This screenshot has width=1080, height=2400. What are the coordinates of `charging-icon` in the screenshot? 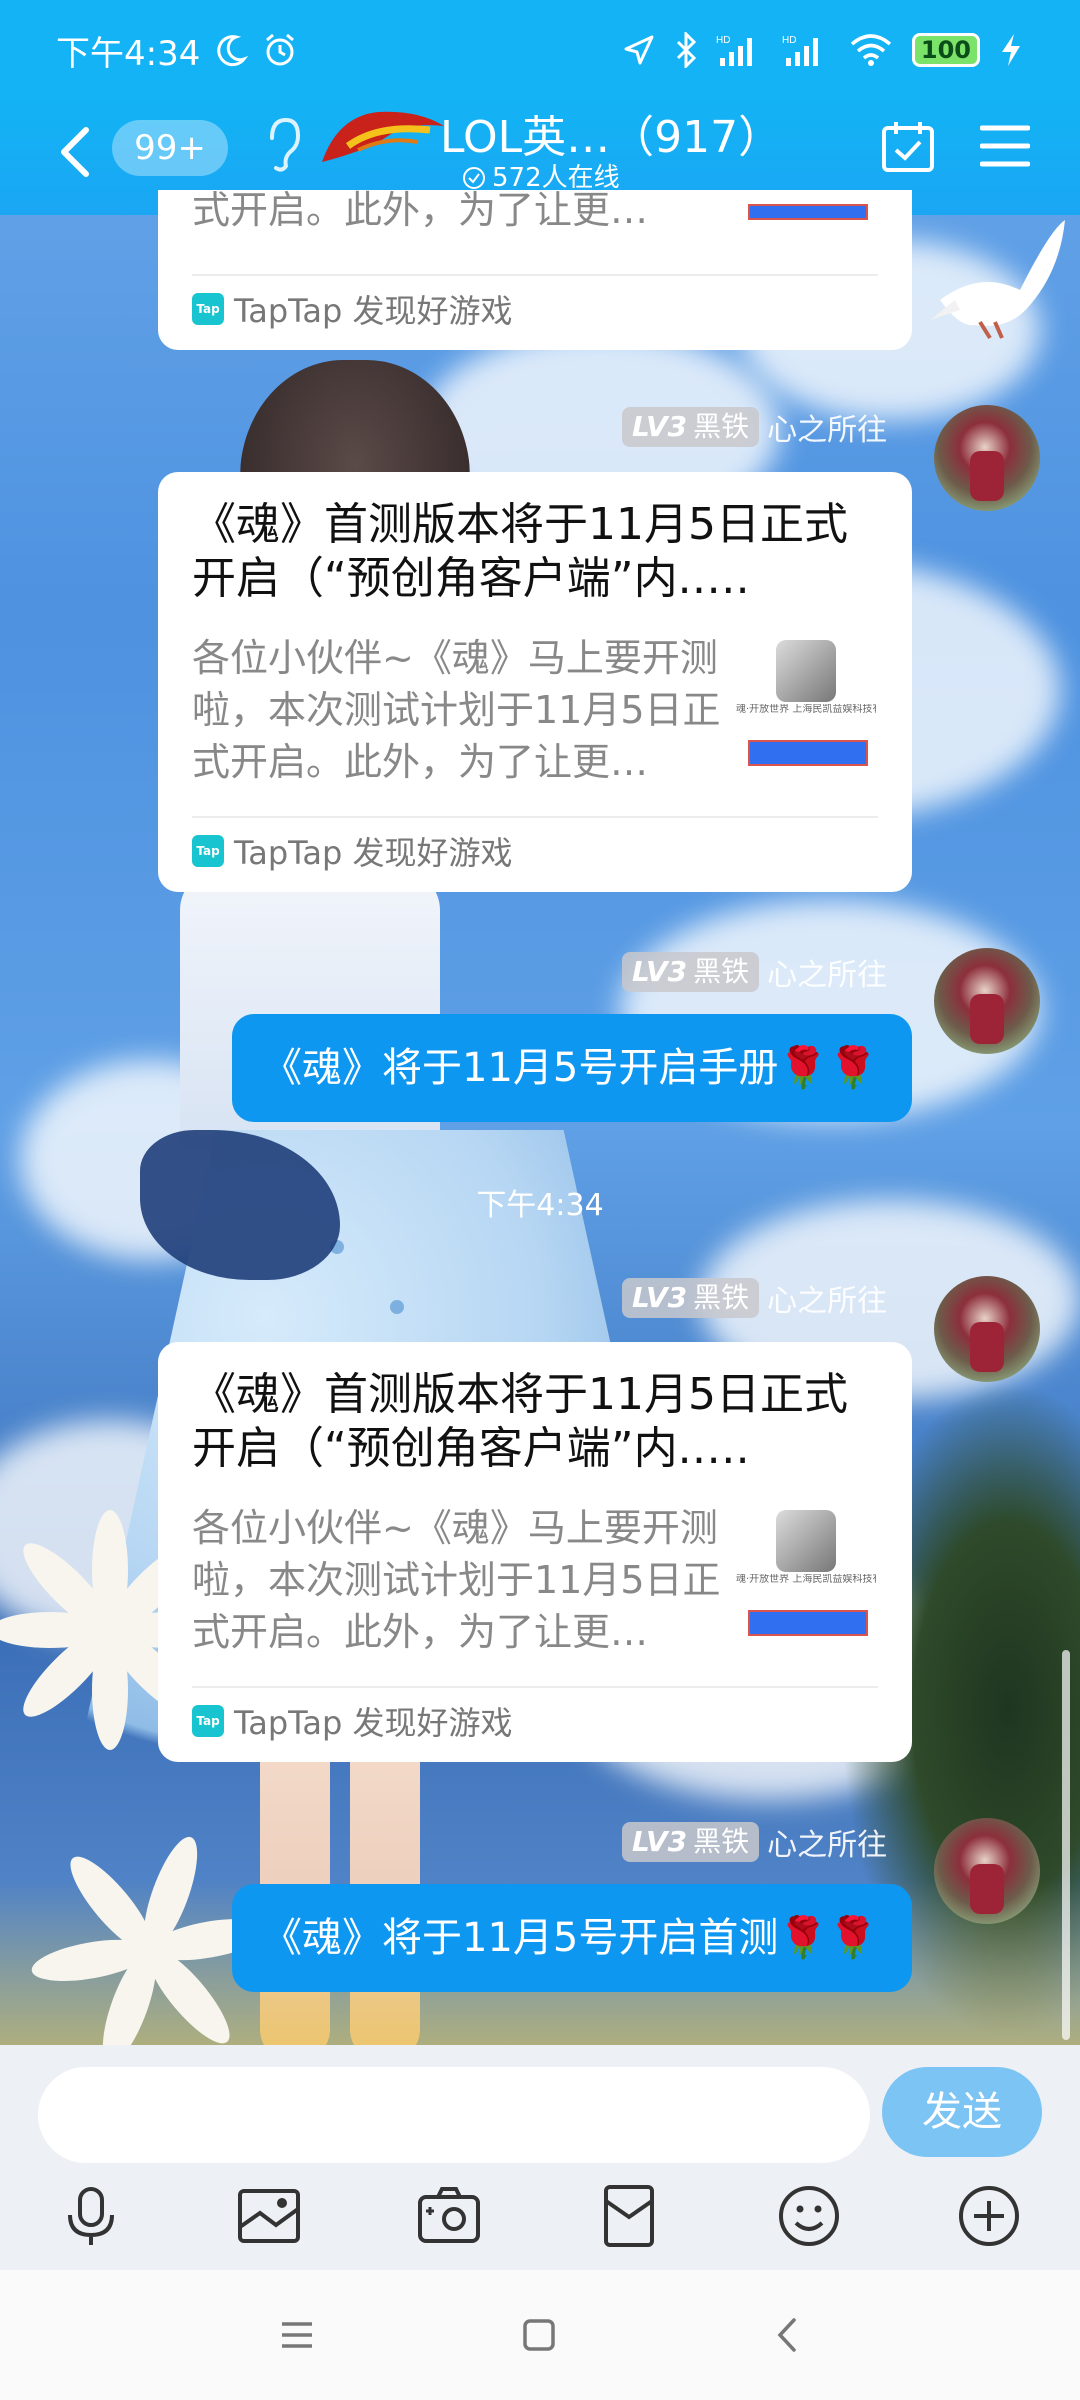 It's located at (1011, 50).